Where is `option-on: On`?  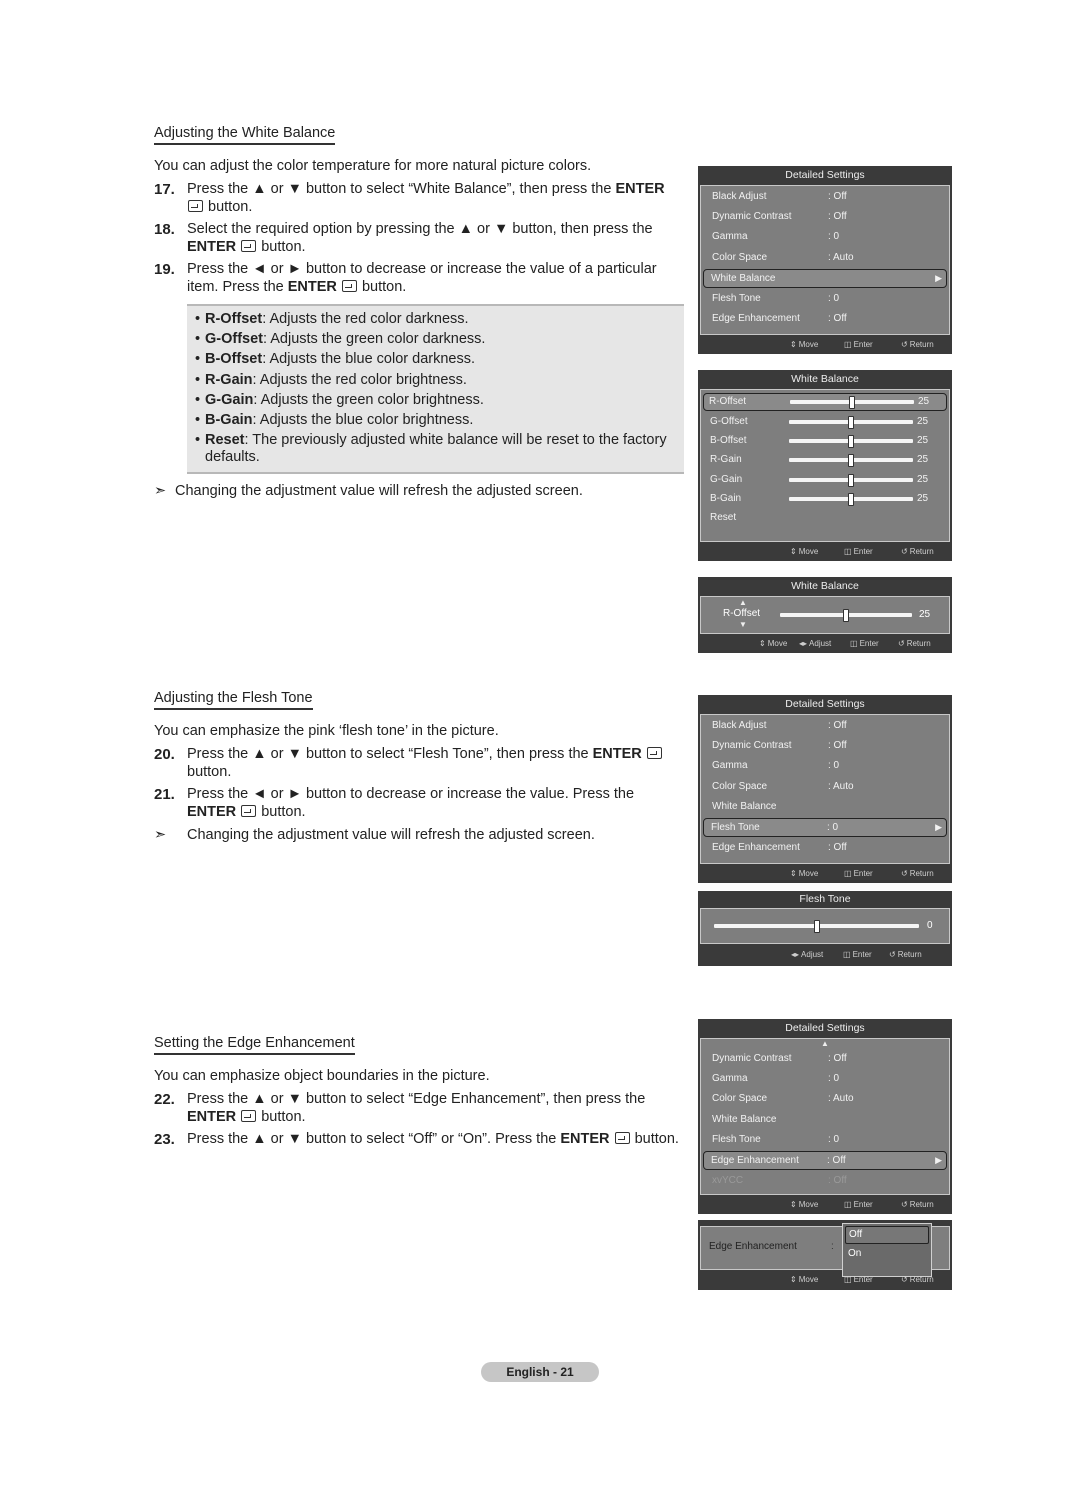
option-on: On is located at coordinates (887, 1254).